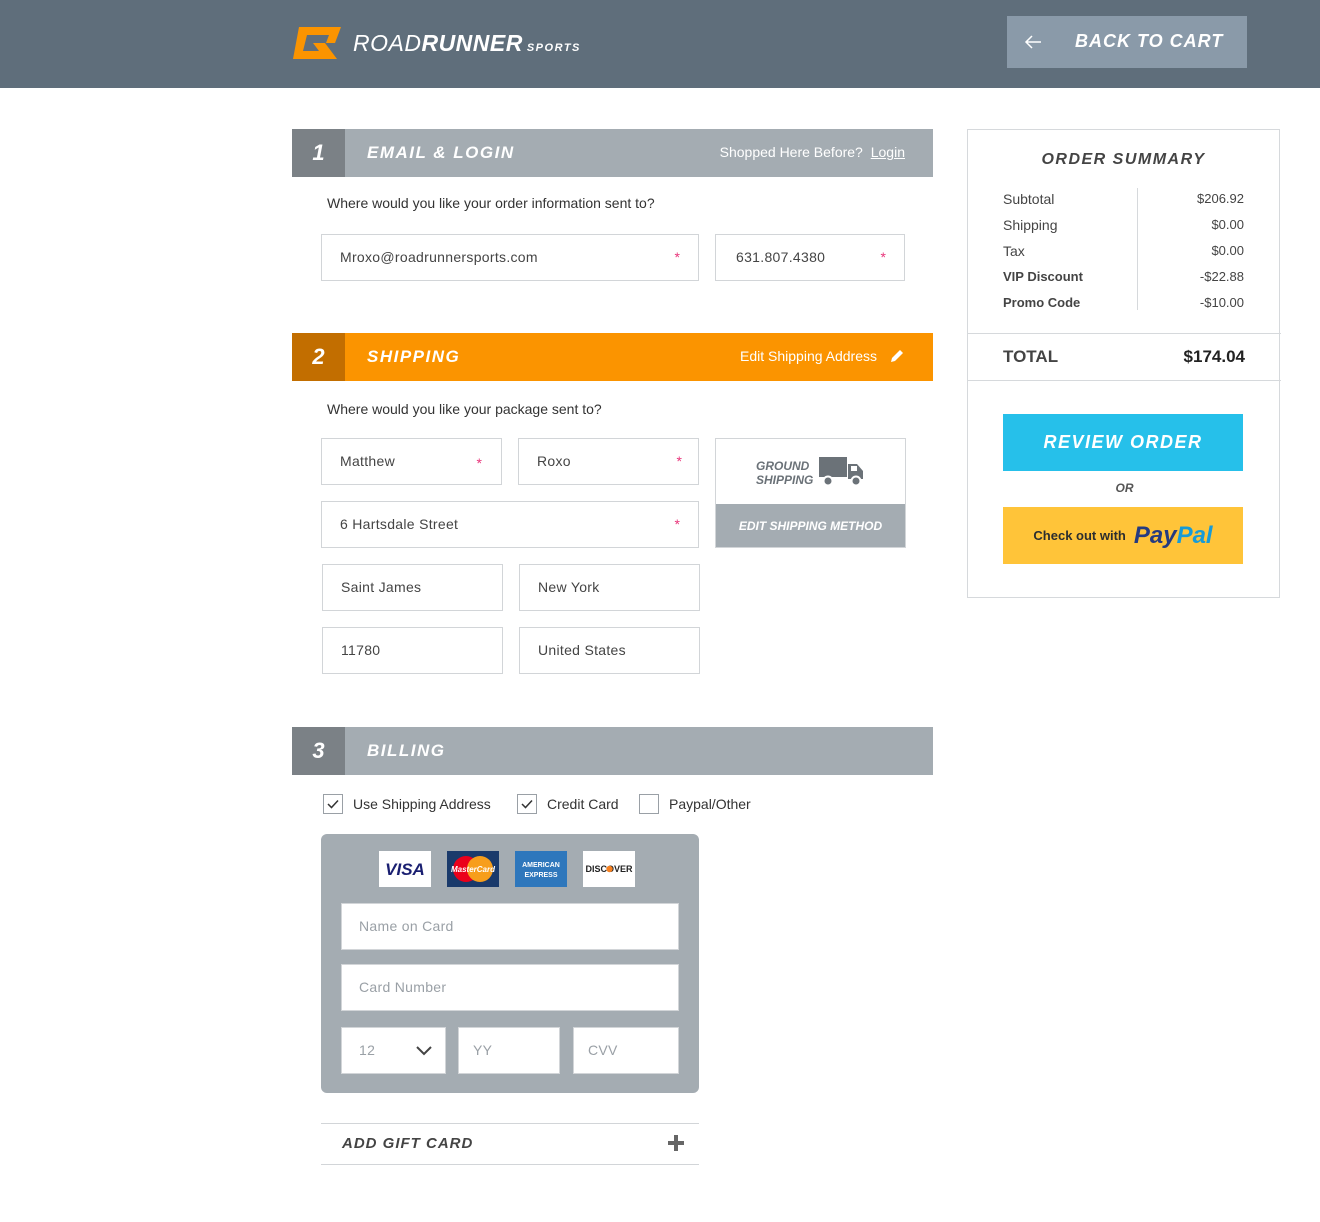 This screenshot has height=1222, width=1320. What do you see at coordinates (318, 153) in the screenshot?
I see `step-number: 1` at bounding box center [318, 153].